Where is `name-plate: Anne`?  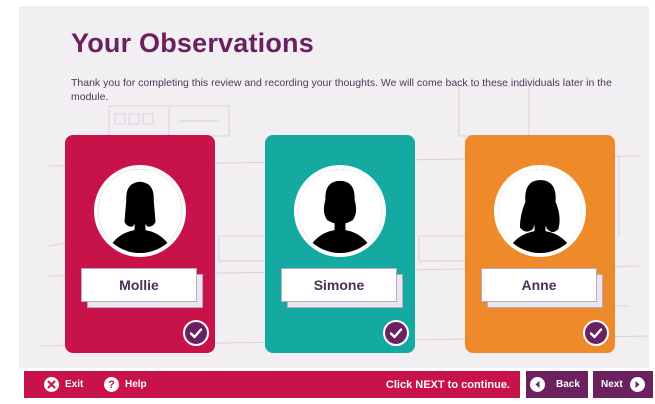
name-plate: Anne is located at coordinates (542, 288).